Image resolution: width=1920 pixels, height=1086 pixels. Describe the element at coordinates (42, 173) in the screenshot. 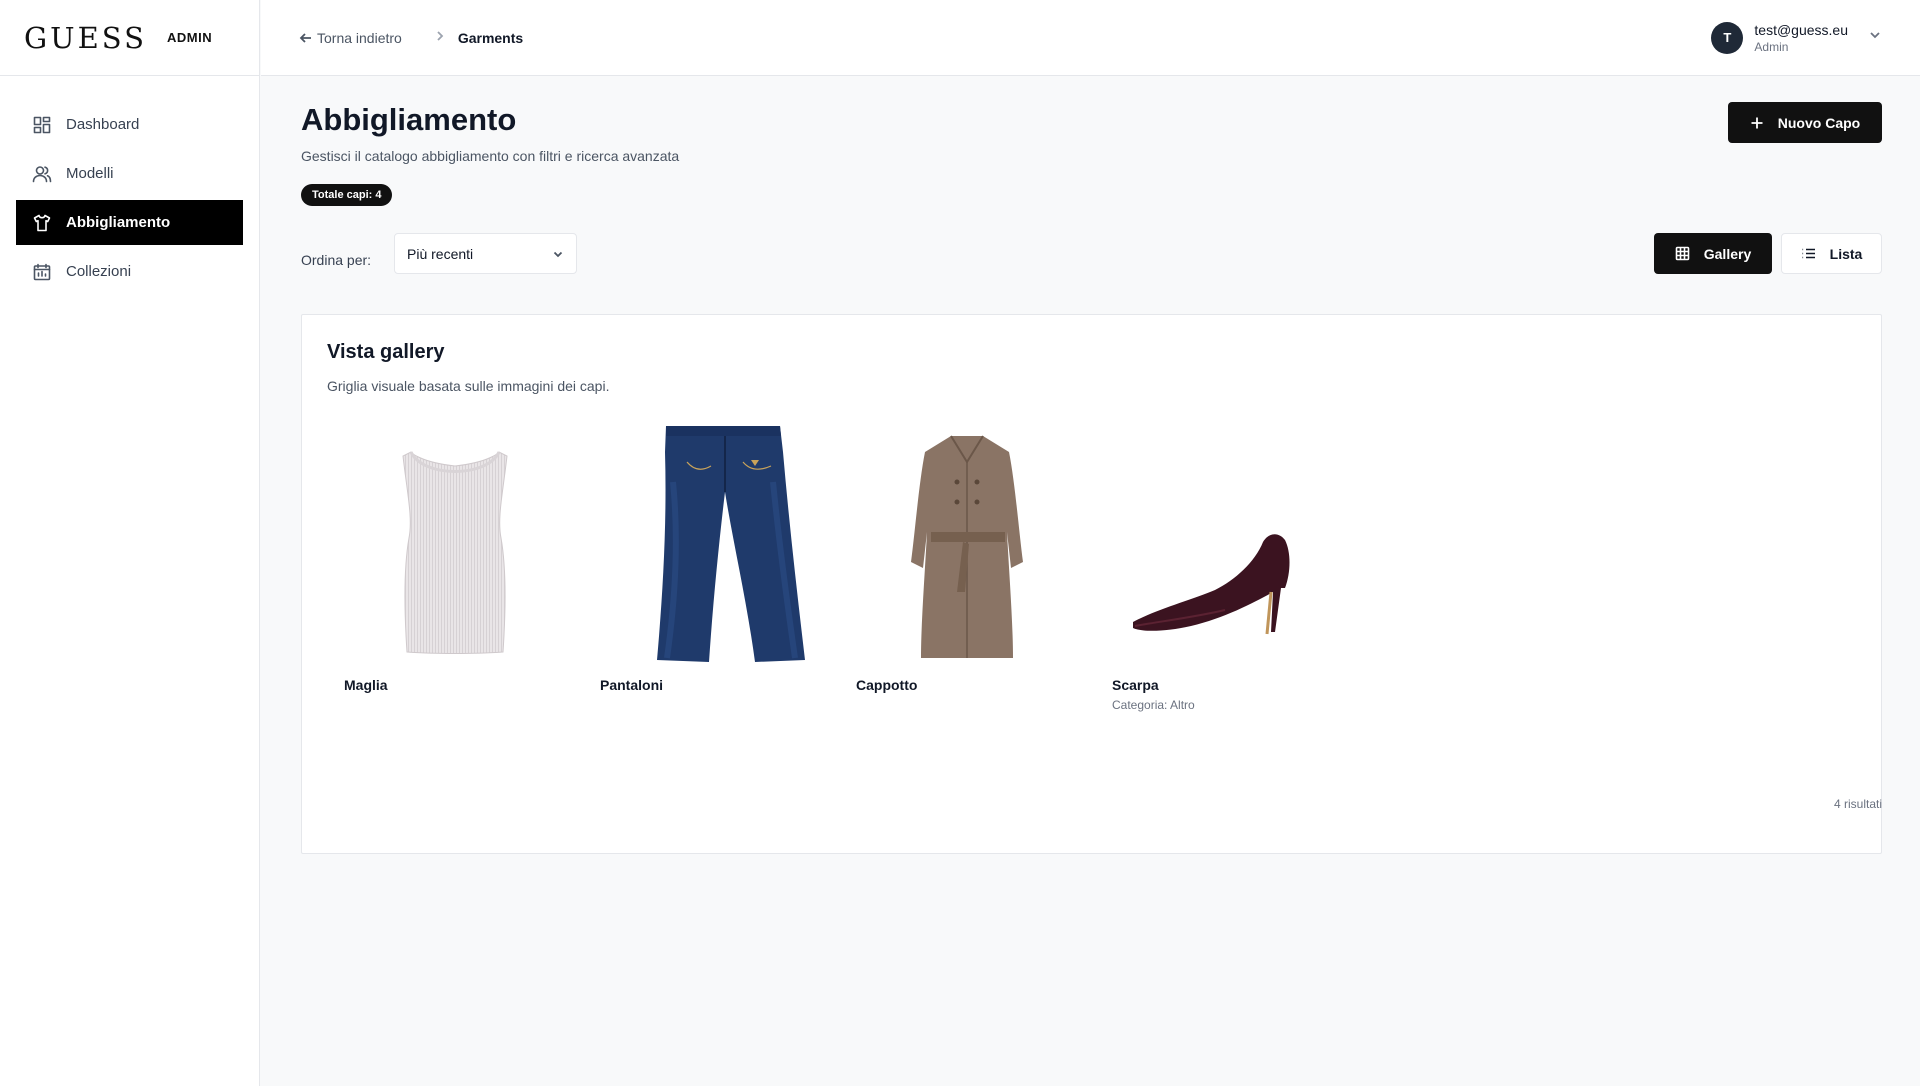

I see `users-icon` at that location.